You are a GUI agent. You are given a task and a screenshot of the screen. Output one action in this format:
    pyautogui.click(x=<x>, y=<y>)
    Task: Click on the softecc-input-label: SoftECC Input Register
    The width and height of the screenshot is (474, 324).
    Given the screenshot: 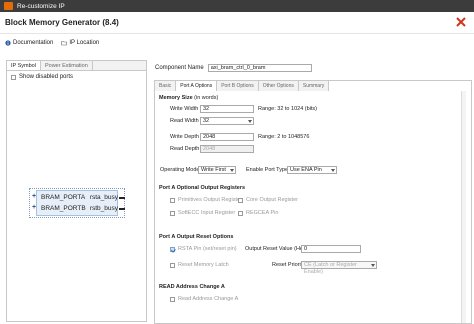 What is the action you would take?
    pyautogui.click(x=207, y=213)
    